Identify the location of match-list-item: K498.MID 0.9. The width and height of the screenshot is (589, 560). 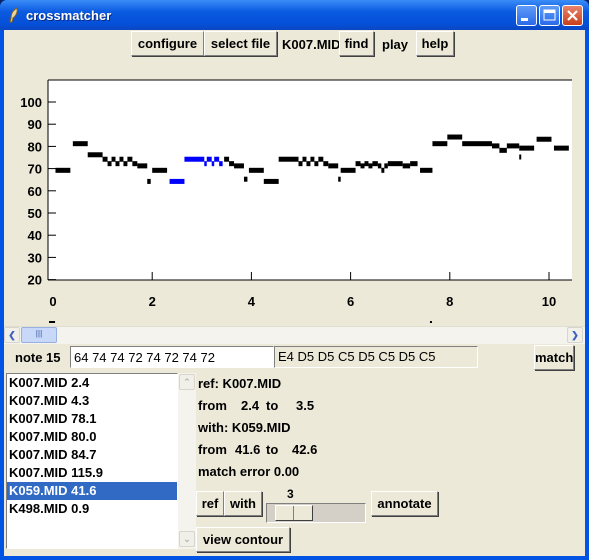
(92, 509).